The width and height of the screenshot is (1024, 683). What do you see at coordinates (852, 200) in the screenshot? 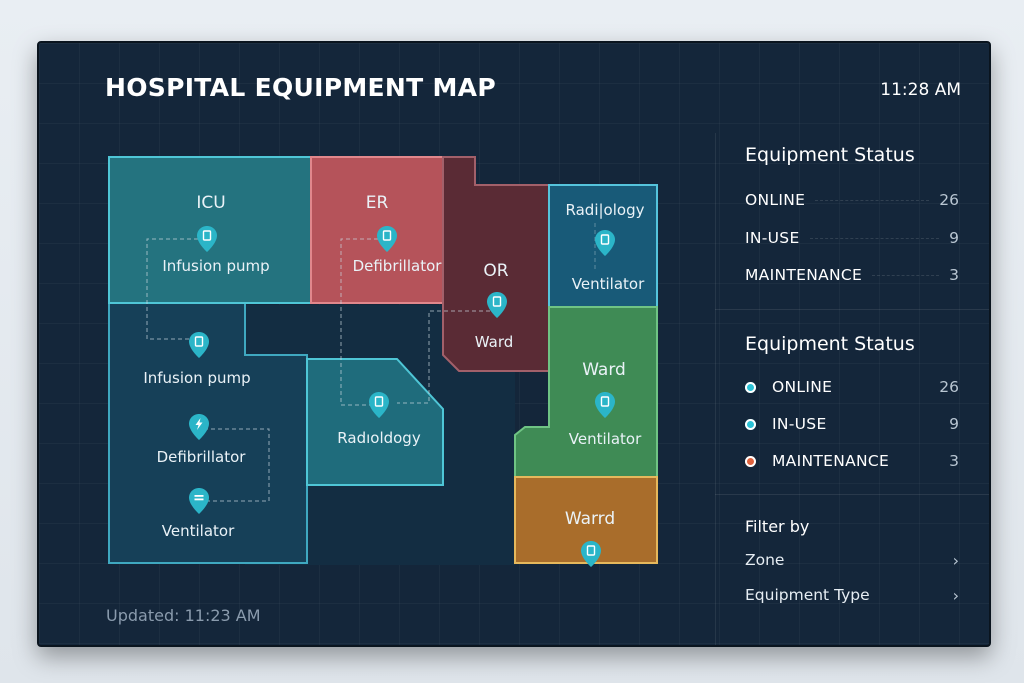
I see `status-row-online: ONLINE 26` at bounding box center [852, 200].